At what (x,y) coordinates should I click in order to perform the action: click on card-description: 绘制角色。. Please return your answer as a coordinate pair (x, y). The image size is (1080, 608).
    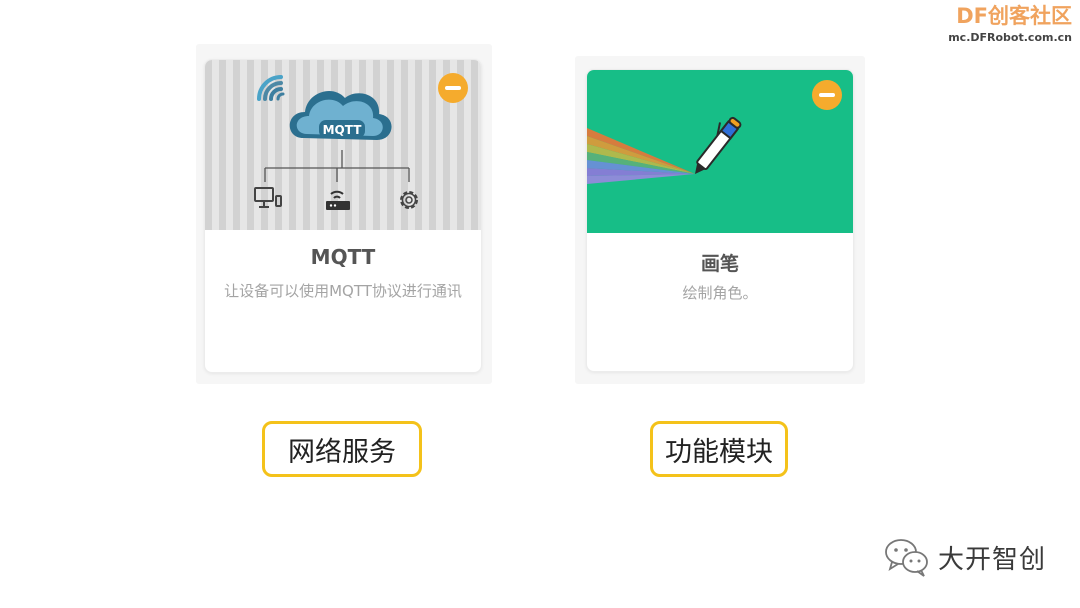
    Looking at the image, I should click on (720, 293).